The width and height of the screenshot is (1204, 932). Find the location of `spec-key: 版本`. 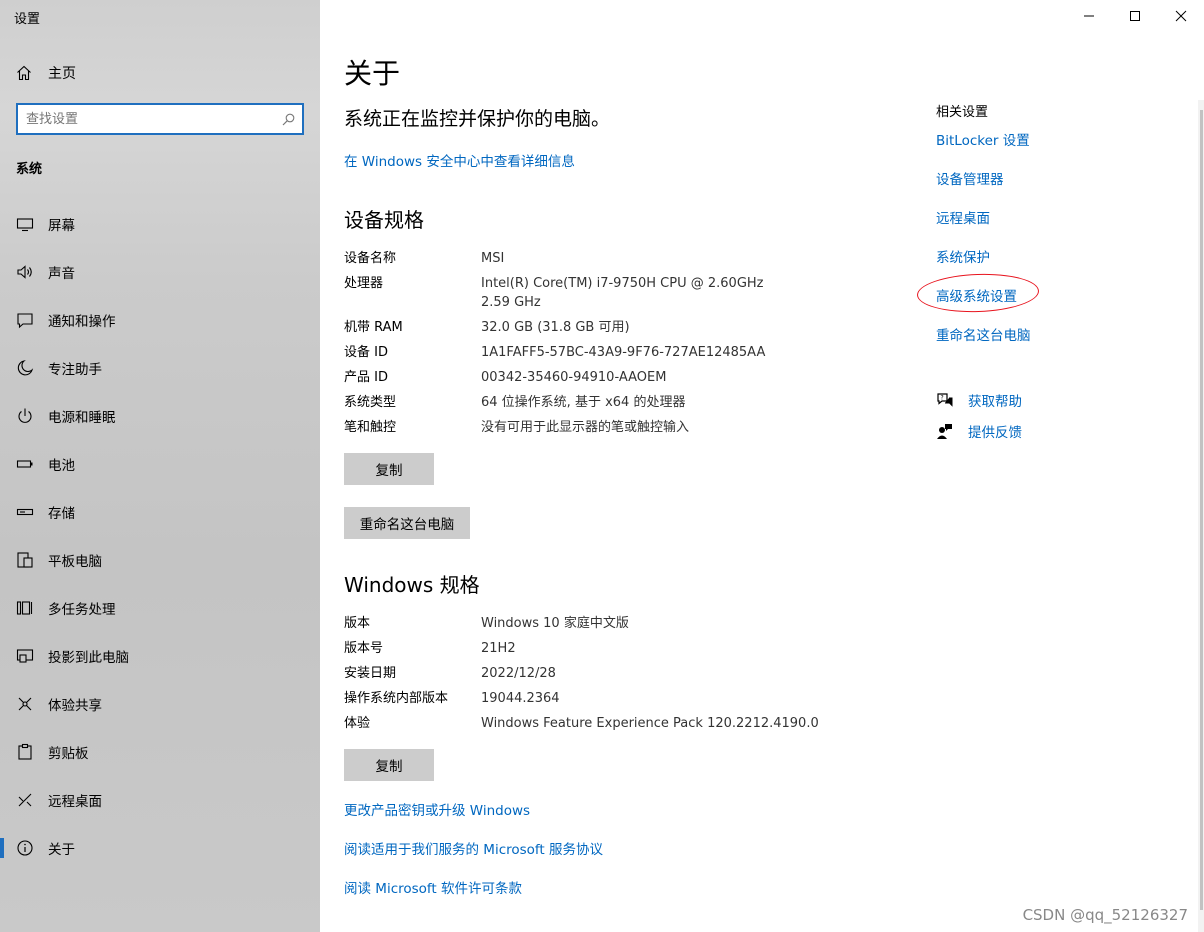

spec-key: 版本 is located at coordinates (357, 623).